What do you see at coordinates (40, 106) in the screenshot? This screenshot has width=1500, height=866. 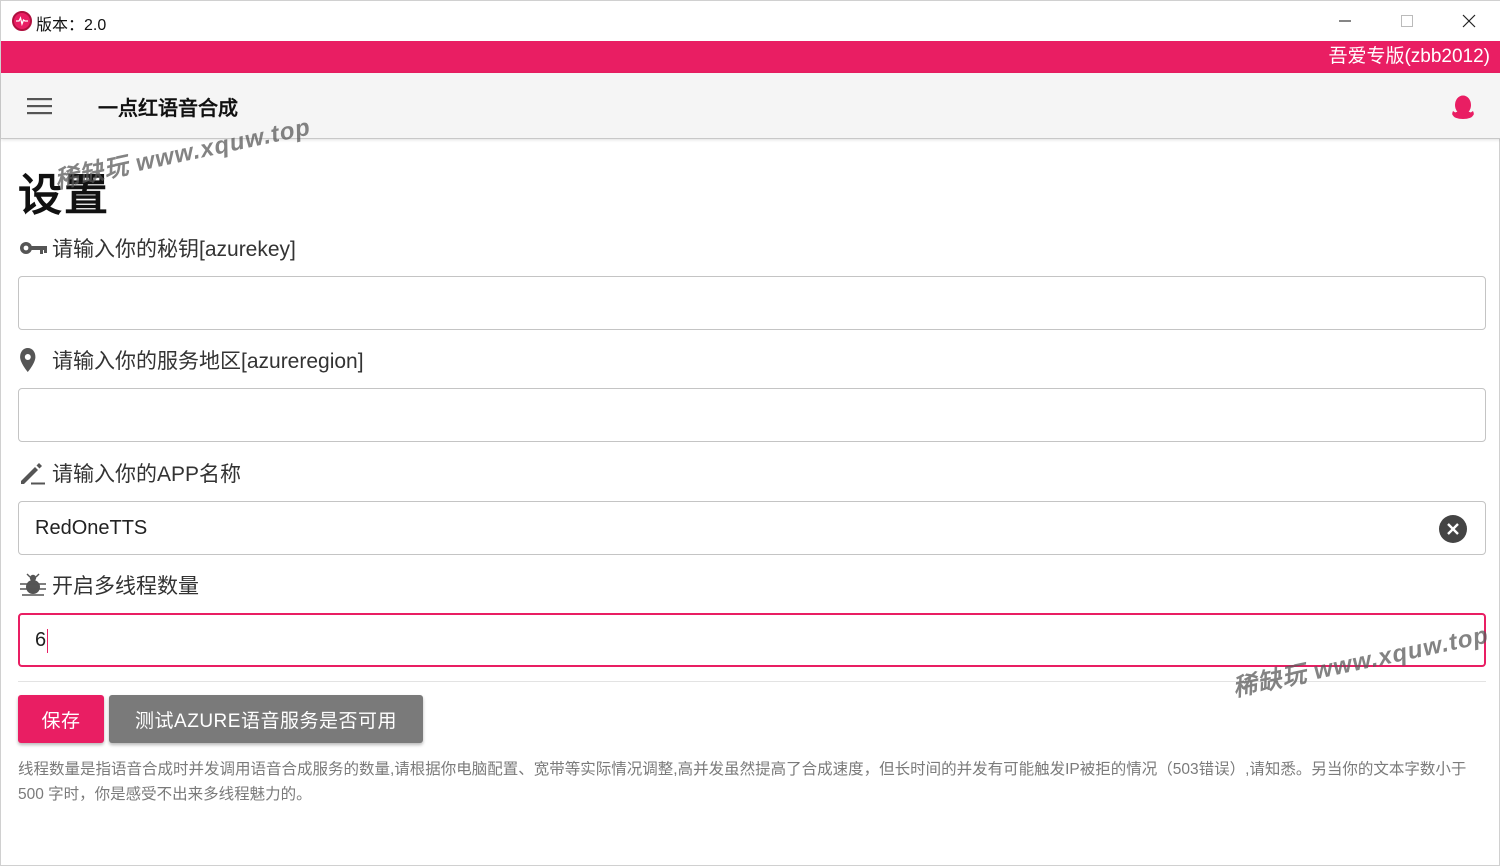 I see `menu-icon` at bounding box center [40, 106].